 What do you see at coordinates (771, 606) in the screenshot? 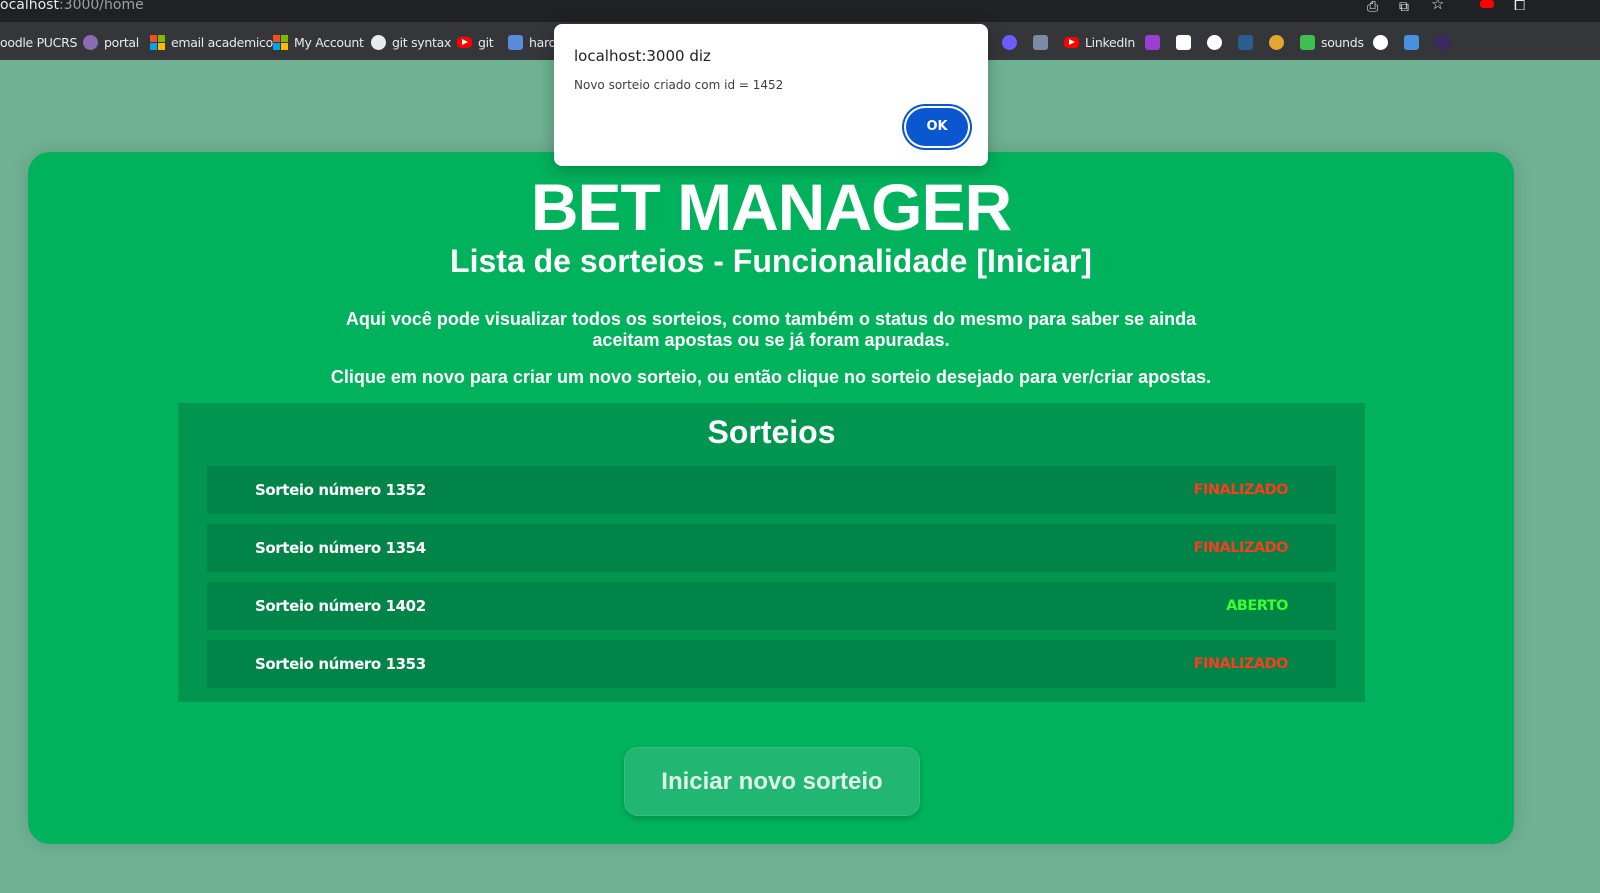
I see `draw-row: Sorteio número 1402 ABERTO` at bounding box center [771, 606].